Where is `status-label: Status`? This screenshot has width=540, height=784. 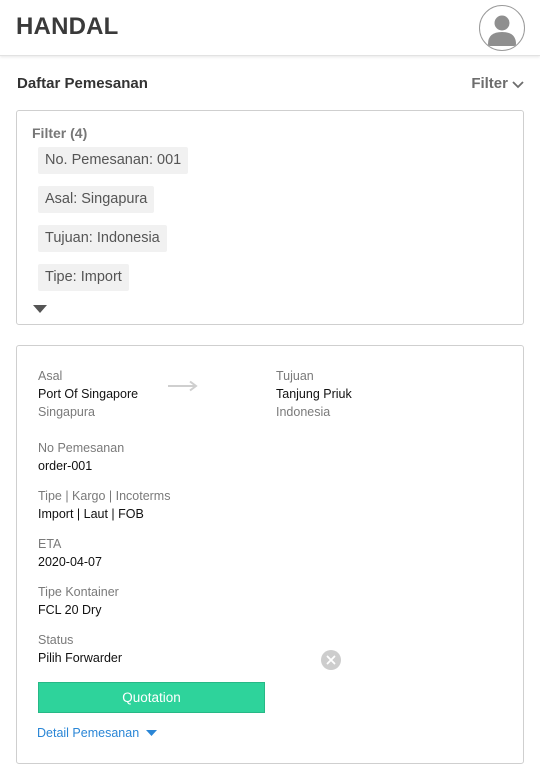 status-label: Status is located at coordinates (56, 640).